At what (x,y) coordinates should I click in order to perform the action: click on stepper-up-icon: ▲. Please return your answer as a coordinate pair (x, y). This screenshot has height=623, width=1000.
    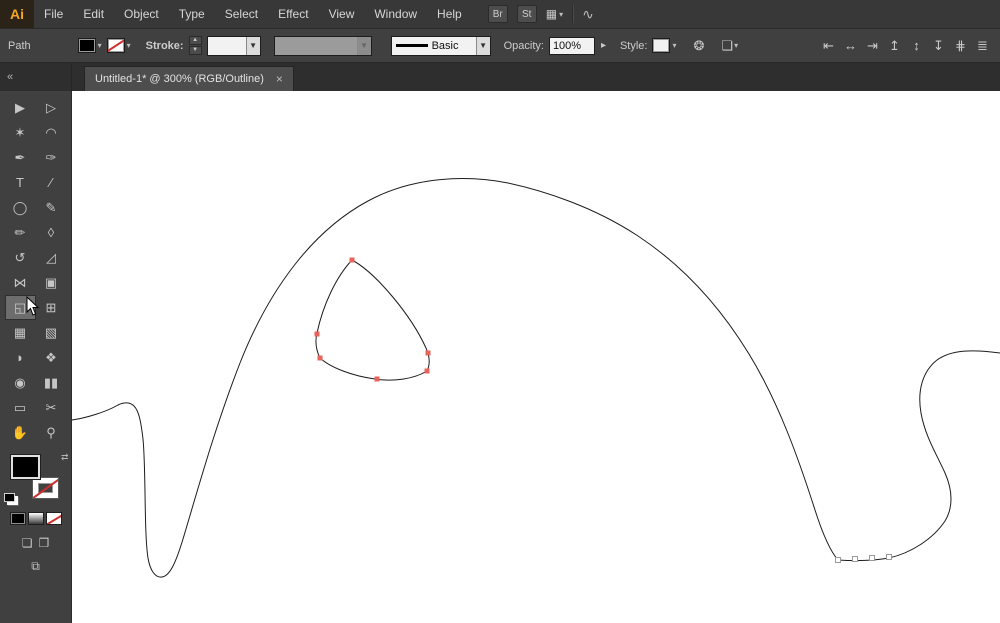
    Looking at the image, I should click on (195, 40).